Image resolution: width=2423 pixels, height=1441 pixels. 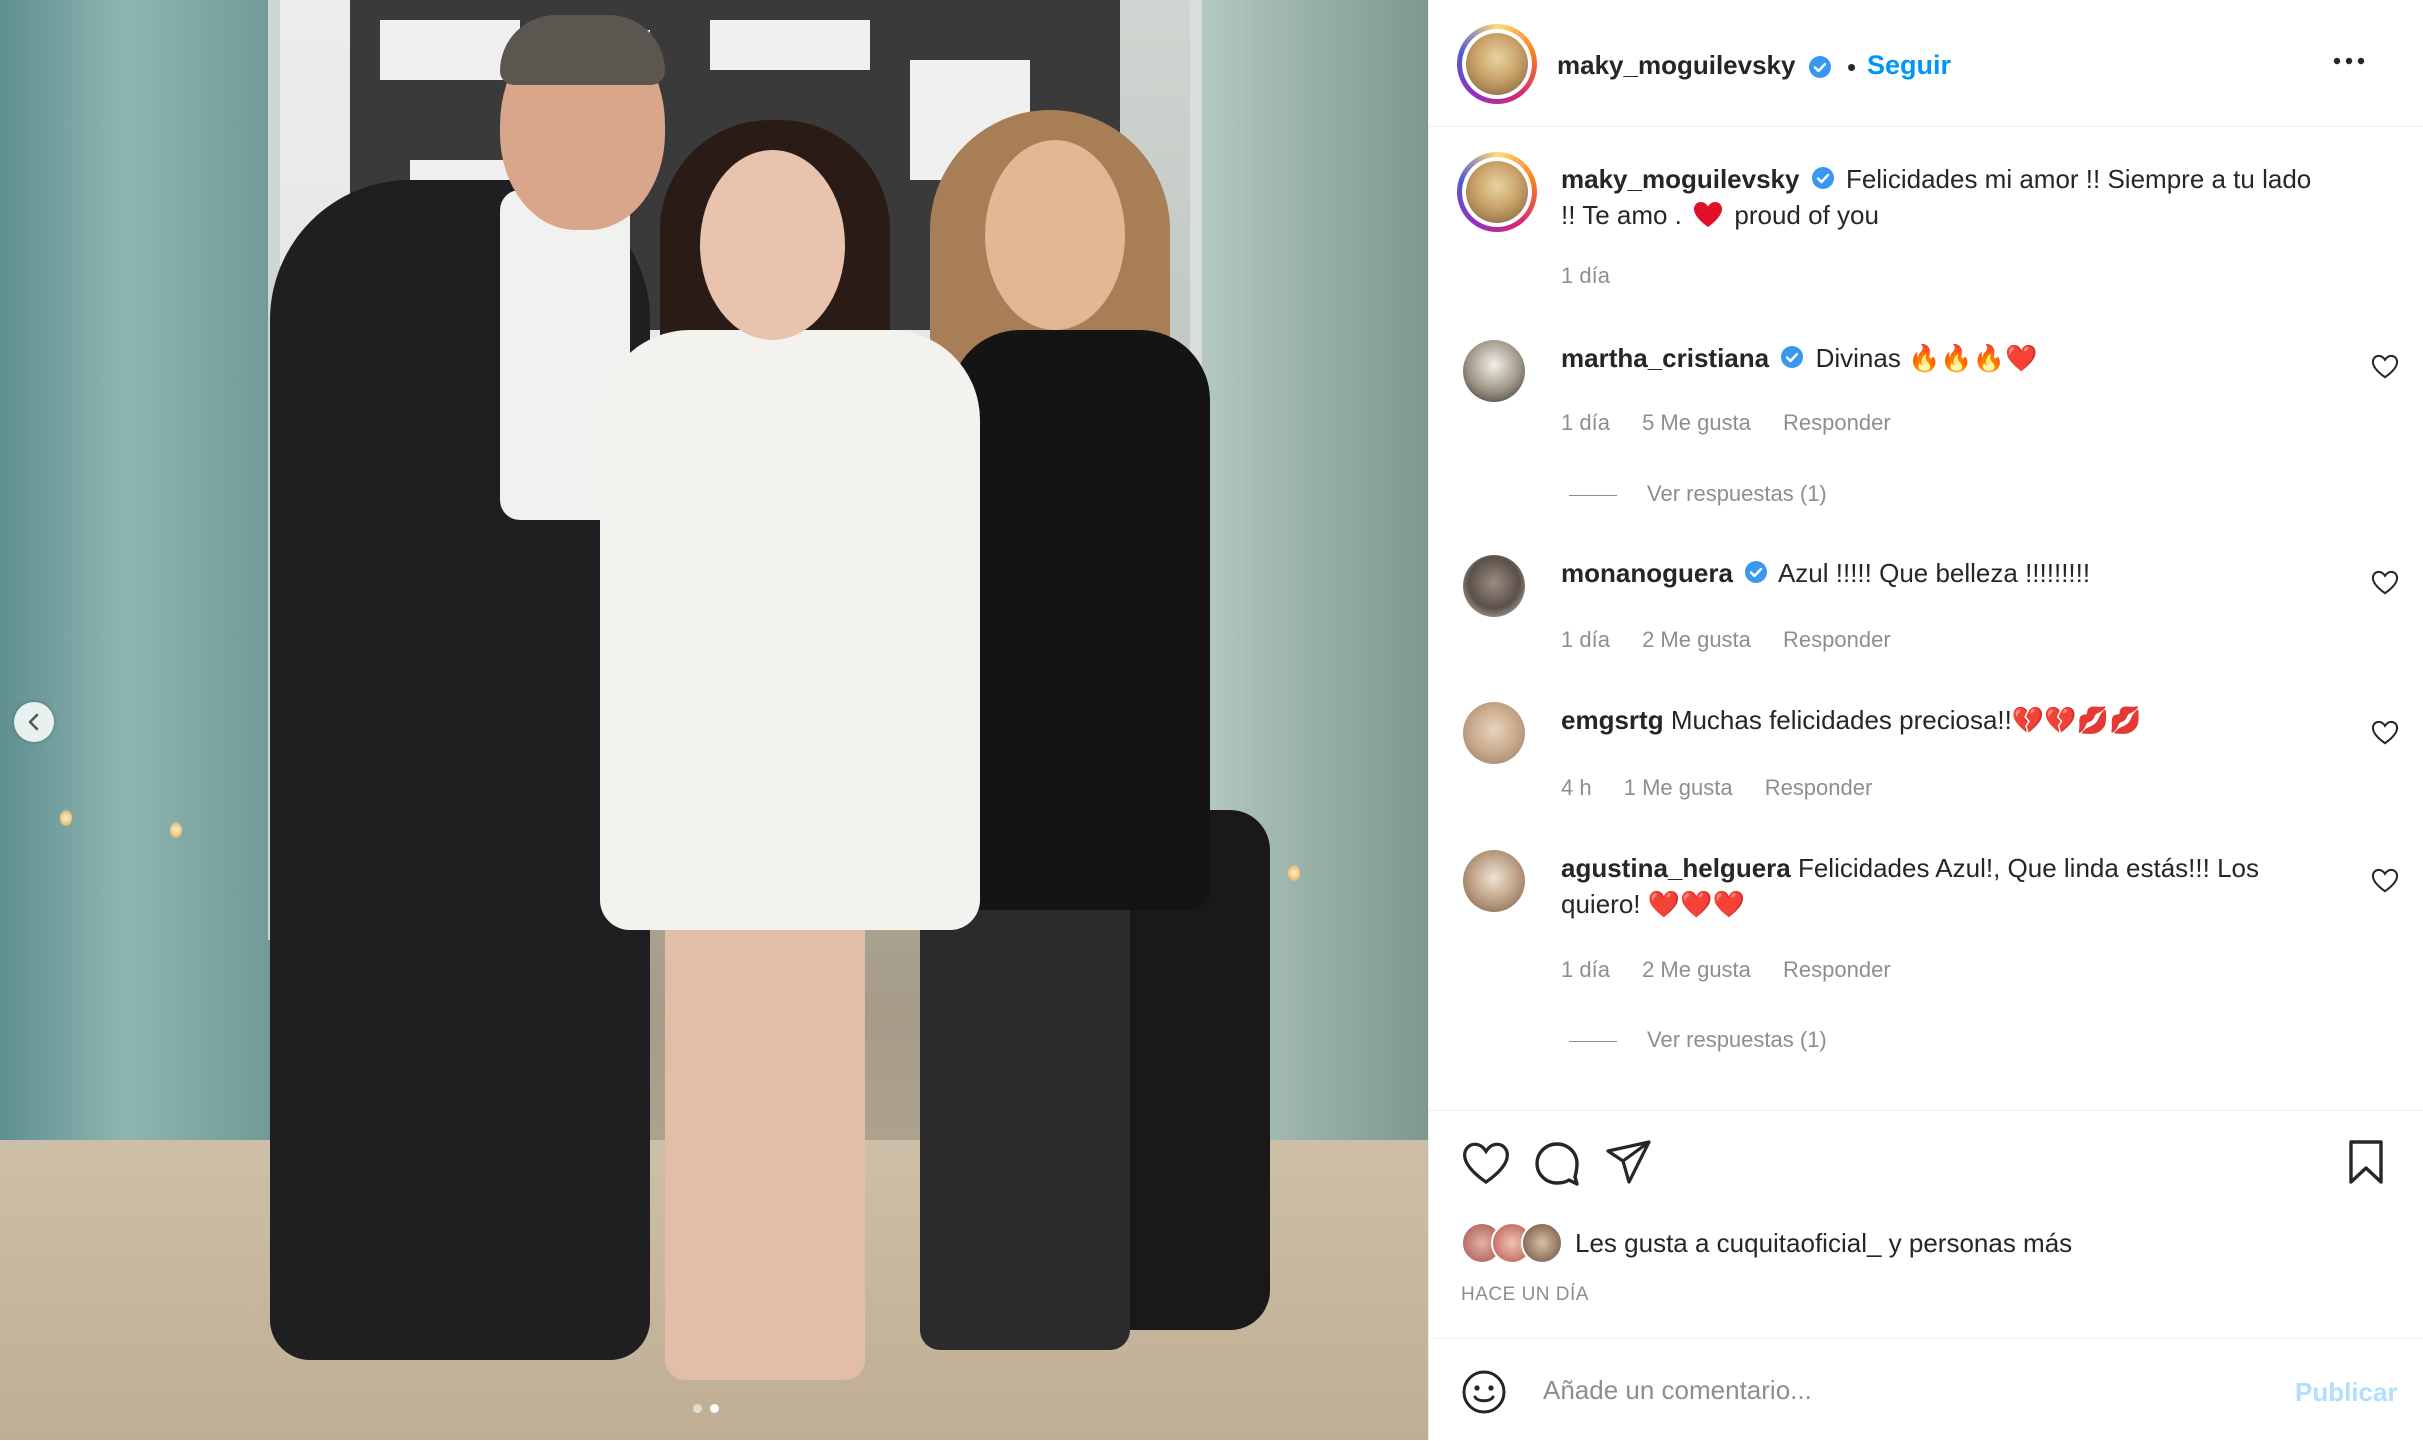 I want to click on author-name-row: maky_moguilevsky, so click(x=1694, y=65).